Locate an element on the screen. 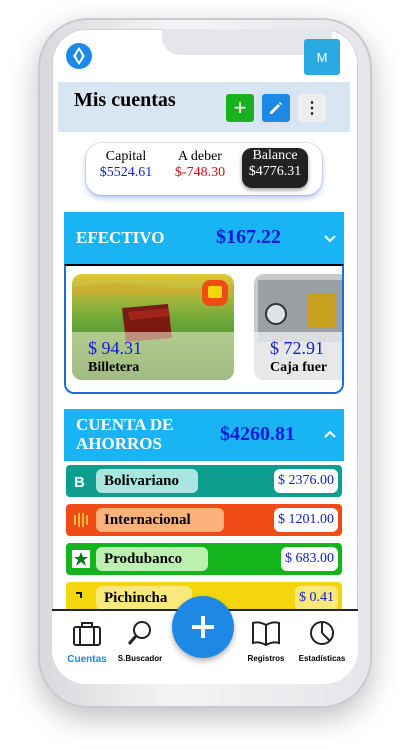 Image resolution: width=409 pixels, height=749 pixels. account-value: $ 683.00 is located at coordinates (309, 559).